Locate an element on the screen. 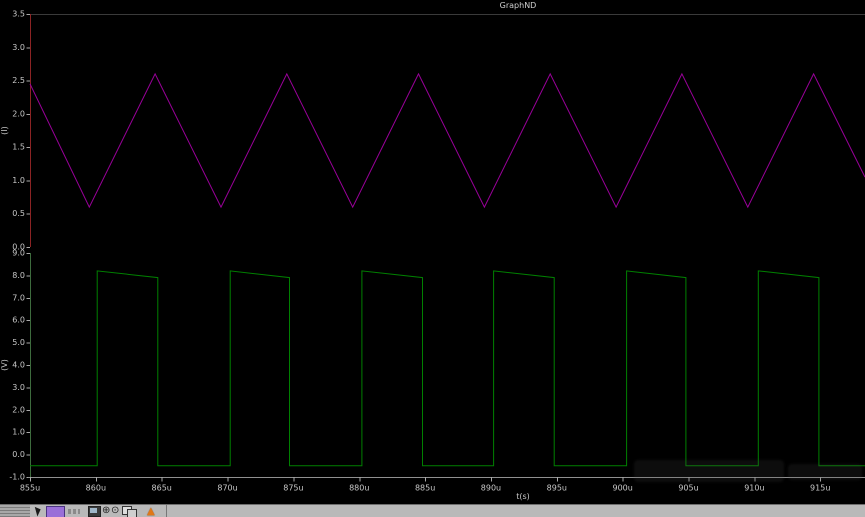 This screenshot has height=517, width=865. y-tick-label: 0.0 is located at coordinates (18, 454).